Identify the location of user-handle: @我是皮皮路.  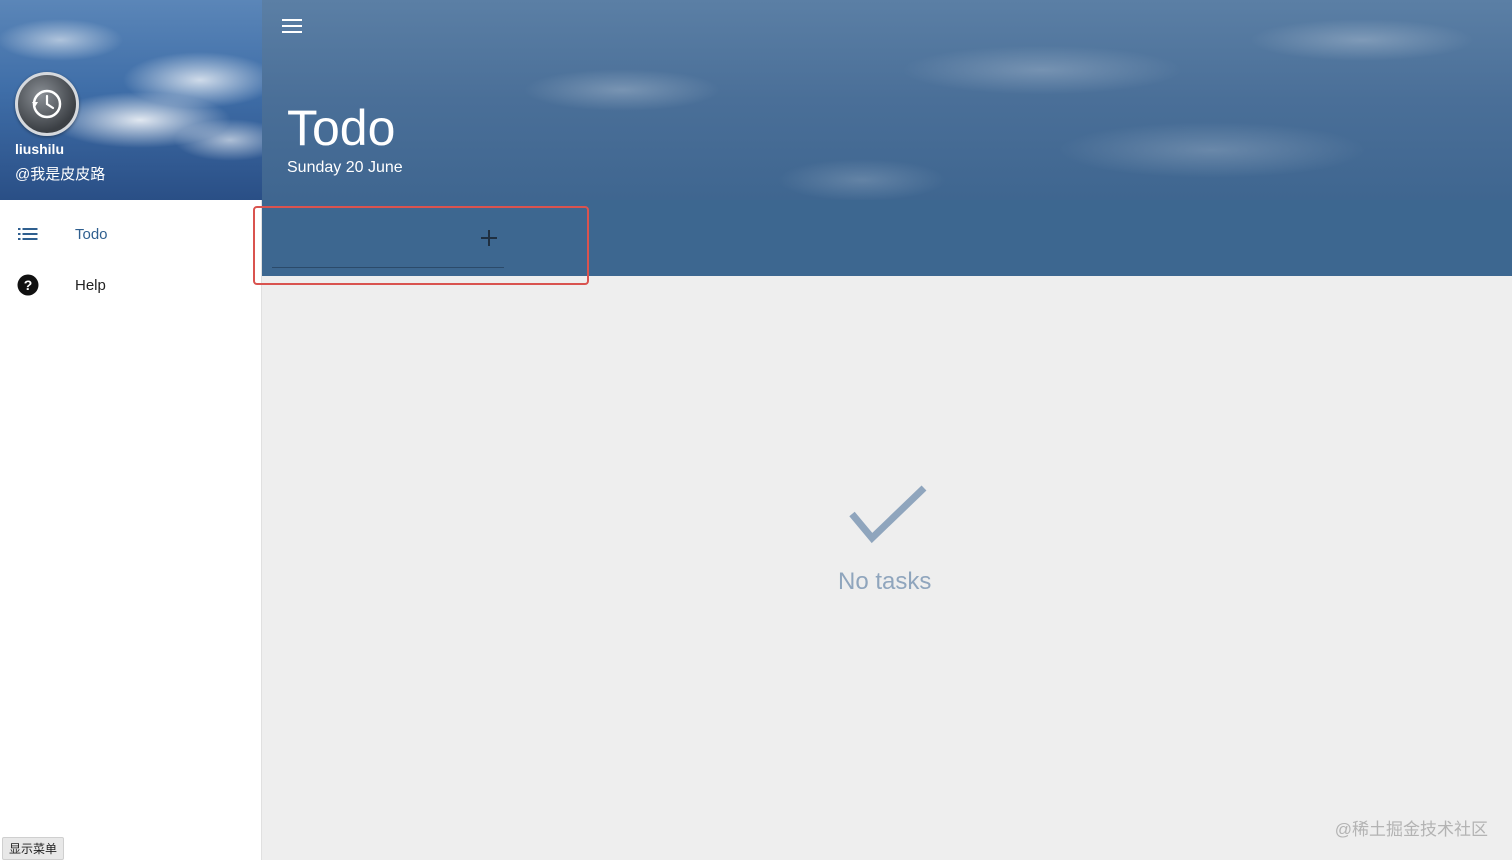
(60, 174).